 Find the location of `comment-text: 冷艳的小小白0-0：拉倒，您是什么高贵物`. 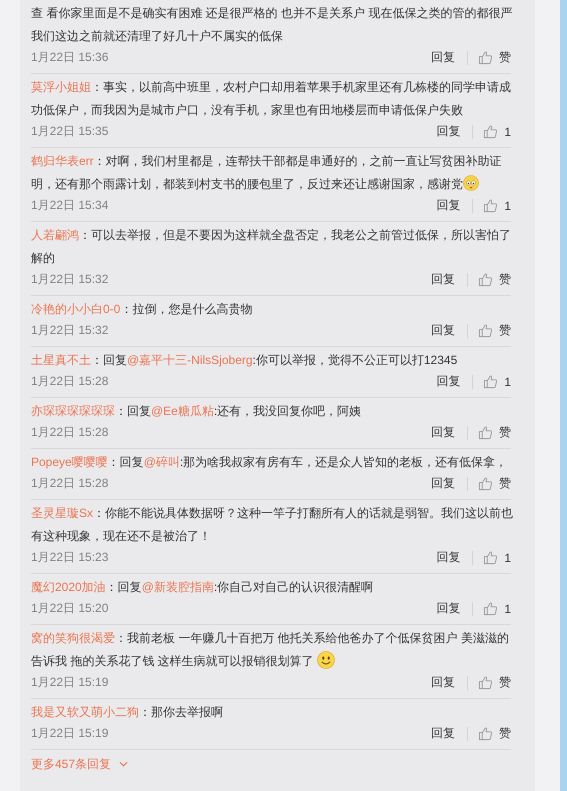

comment-text: 冷艳的小小白0-0：拉倒，您是什么高贵物 is located at coordinates (142, 309).